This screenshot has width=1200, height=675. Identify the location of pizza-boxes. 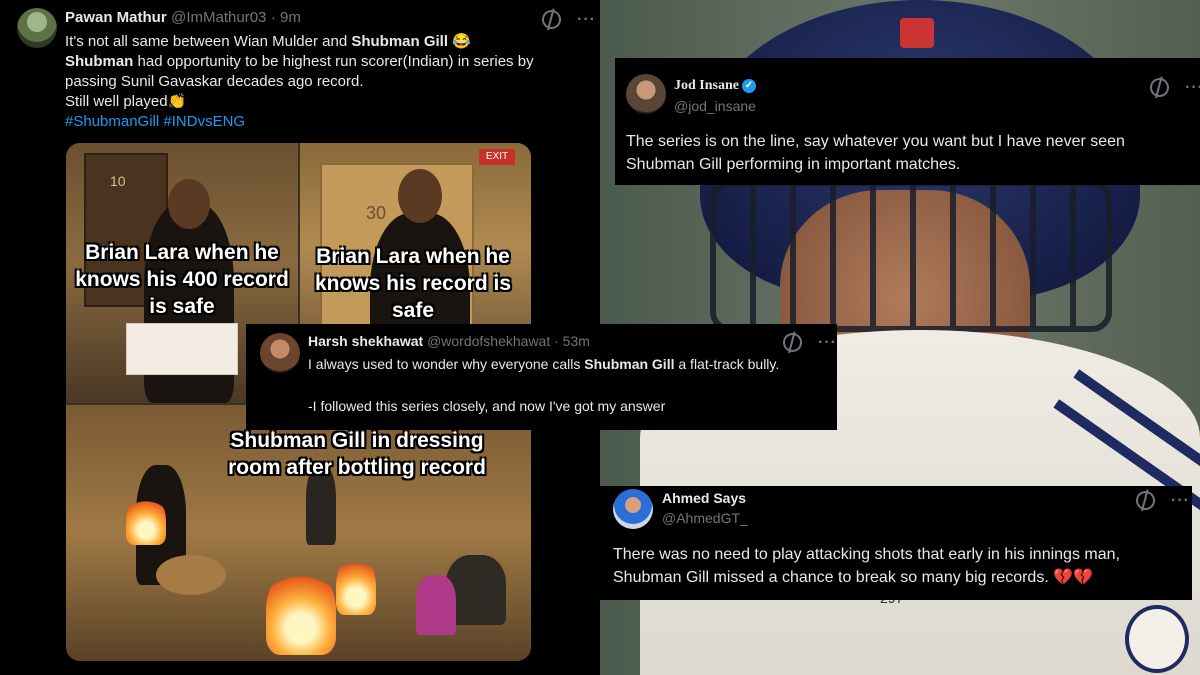
(182, 349).